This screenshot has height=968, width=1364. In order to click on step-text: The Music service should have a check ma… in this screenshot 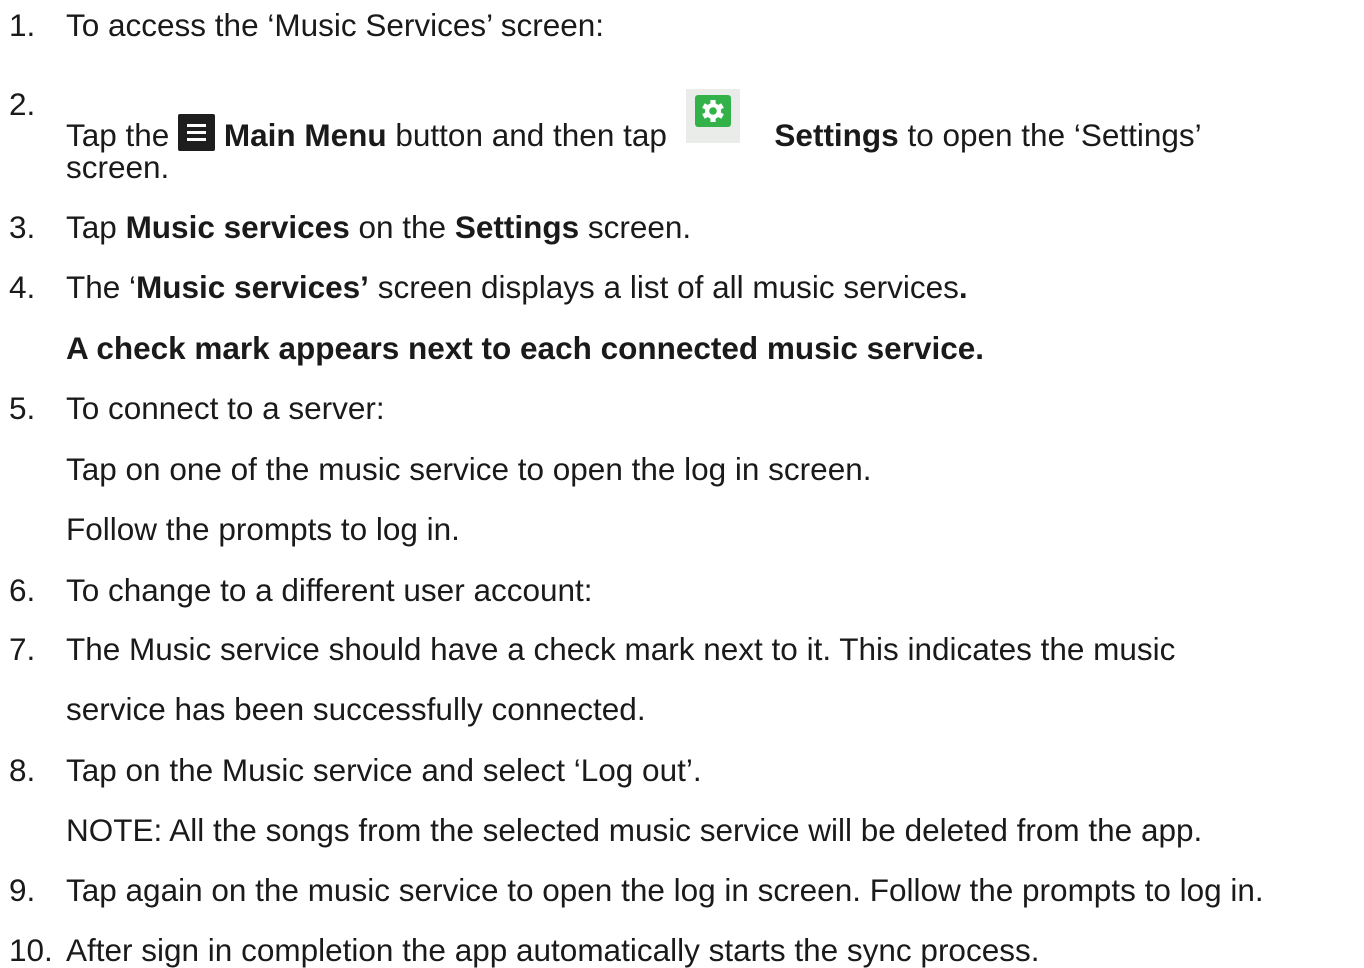, I will do `click(621, 649)`.